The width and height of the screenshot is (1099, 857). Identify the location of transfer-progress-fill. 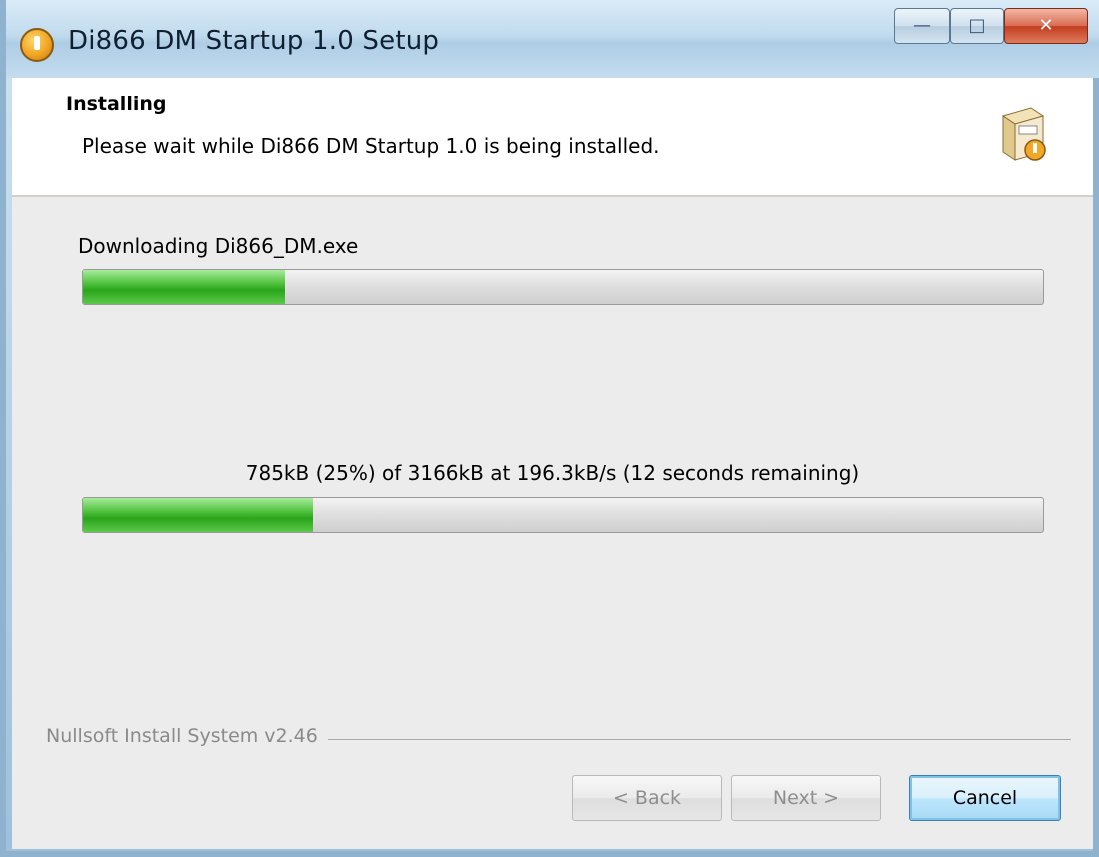
(198, 515).